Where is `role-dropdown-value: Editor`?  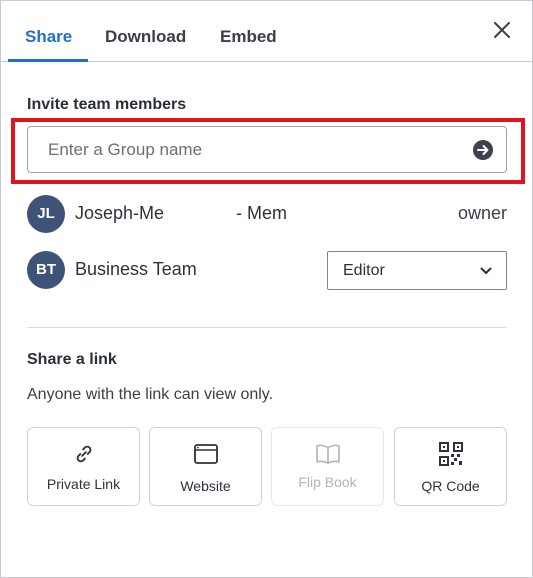
role-dropdown-value: Editor is located at coordinates (364, 270).